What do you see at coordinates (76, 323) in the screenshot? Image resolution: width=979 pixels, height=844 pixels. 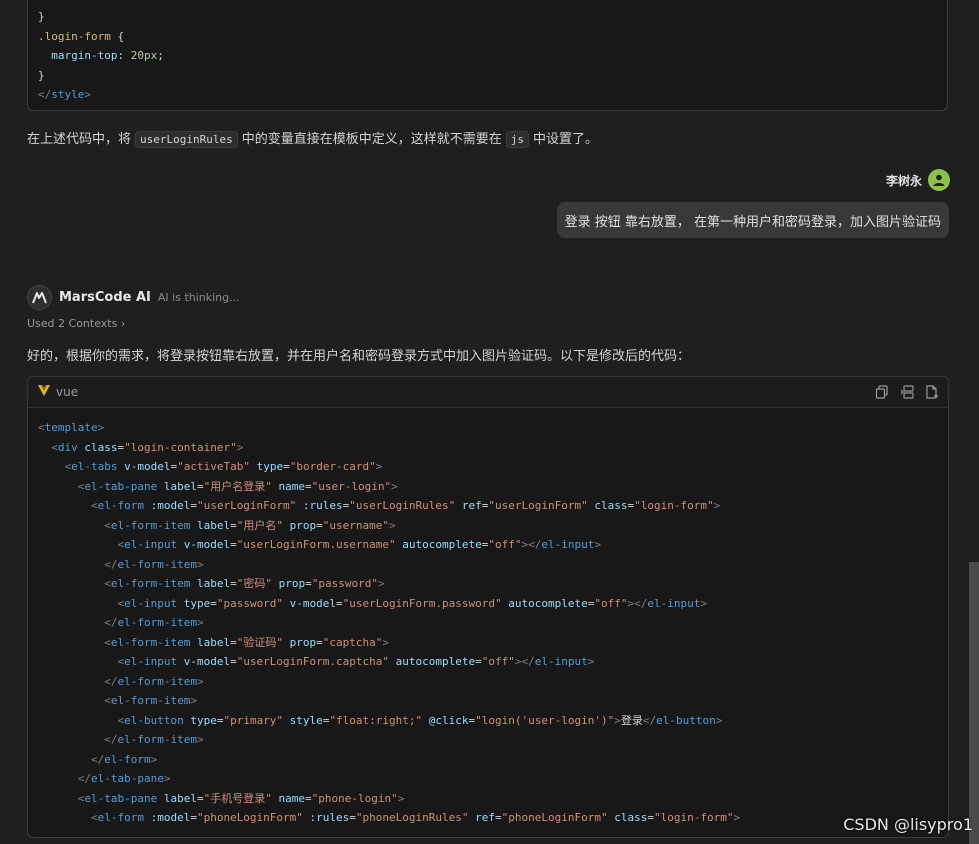 I see `used-contexts-toggle: Used 2 Contexts ›` at bounding box center [76, 323].